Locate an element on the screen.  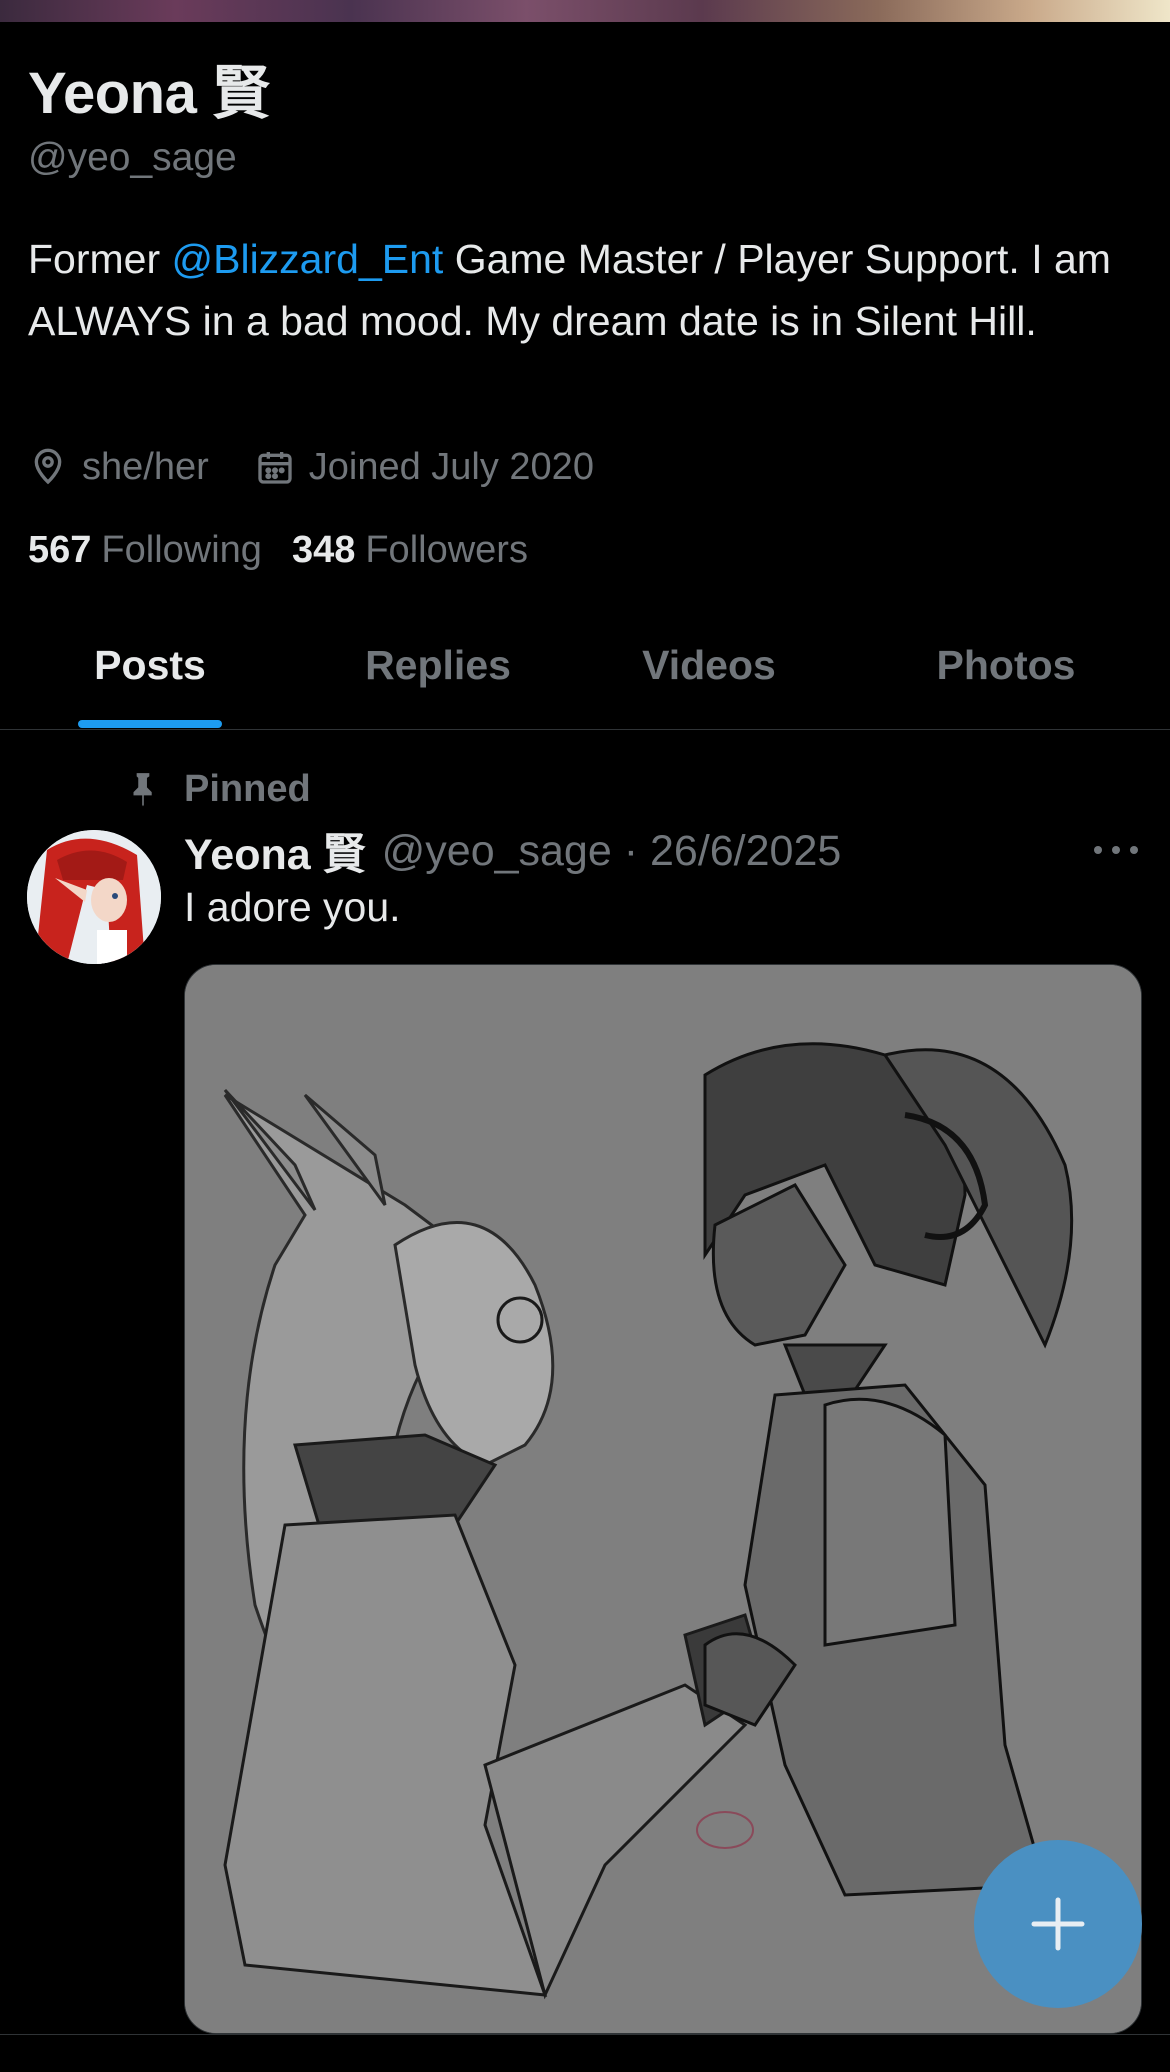
profile-tabs: Posts Replies Videos Photos is located at coordinates (585, 665).